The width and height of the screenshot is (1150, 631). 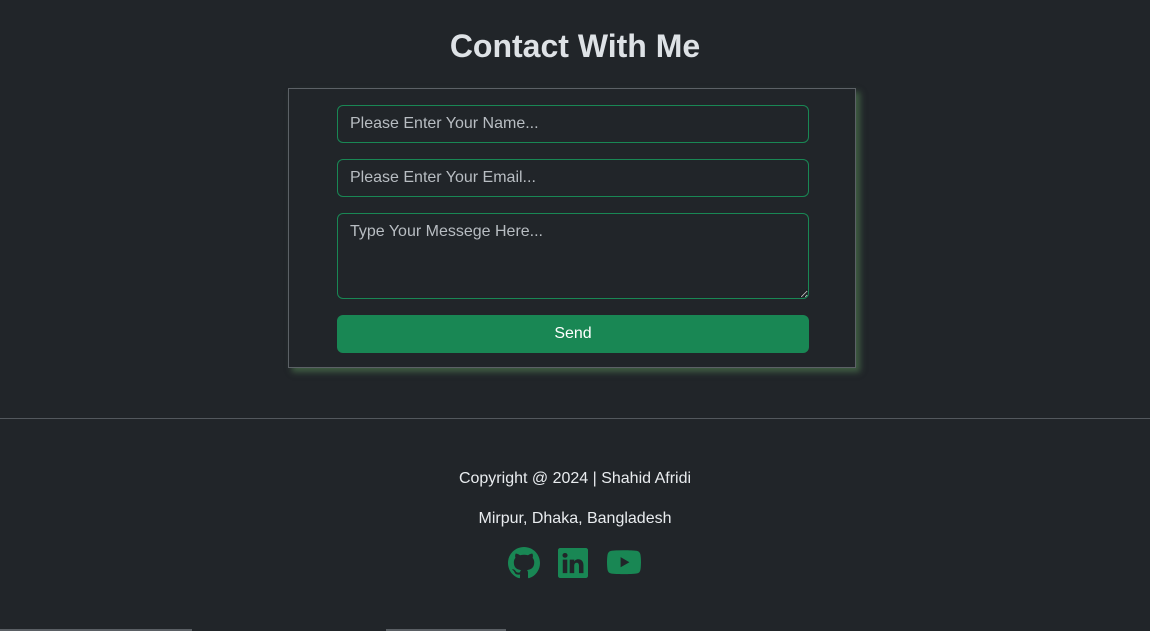 I want to click on footer-divider, so click(x=575, y=418).